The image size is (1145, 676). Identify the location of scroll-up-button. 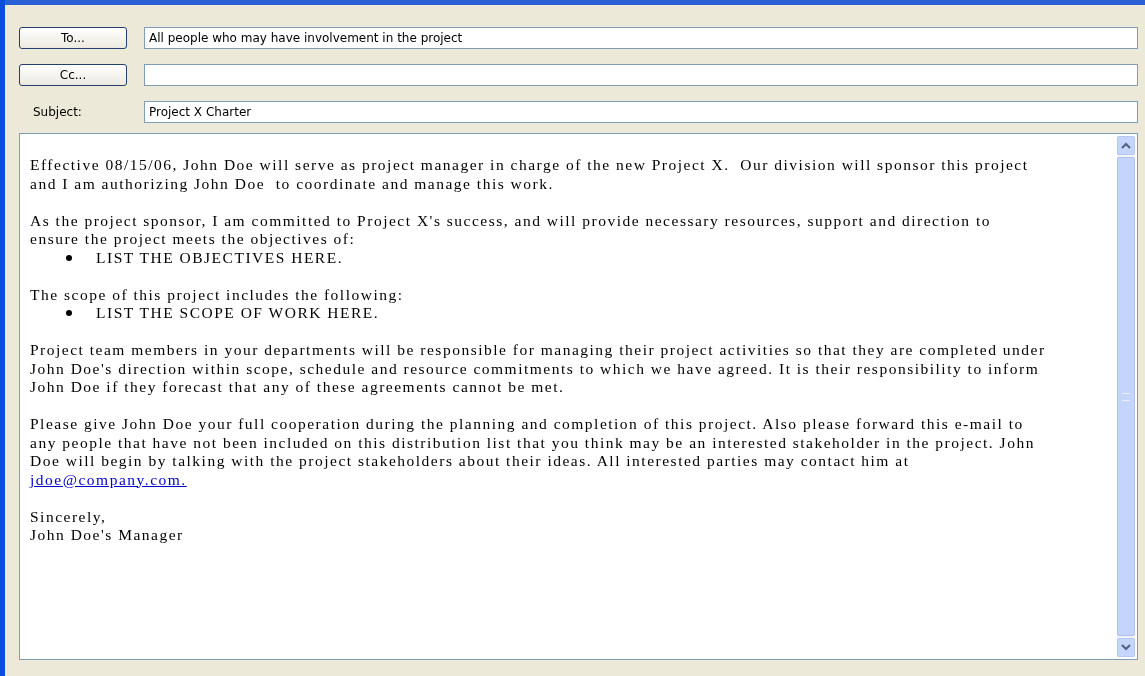
(1126, 145).